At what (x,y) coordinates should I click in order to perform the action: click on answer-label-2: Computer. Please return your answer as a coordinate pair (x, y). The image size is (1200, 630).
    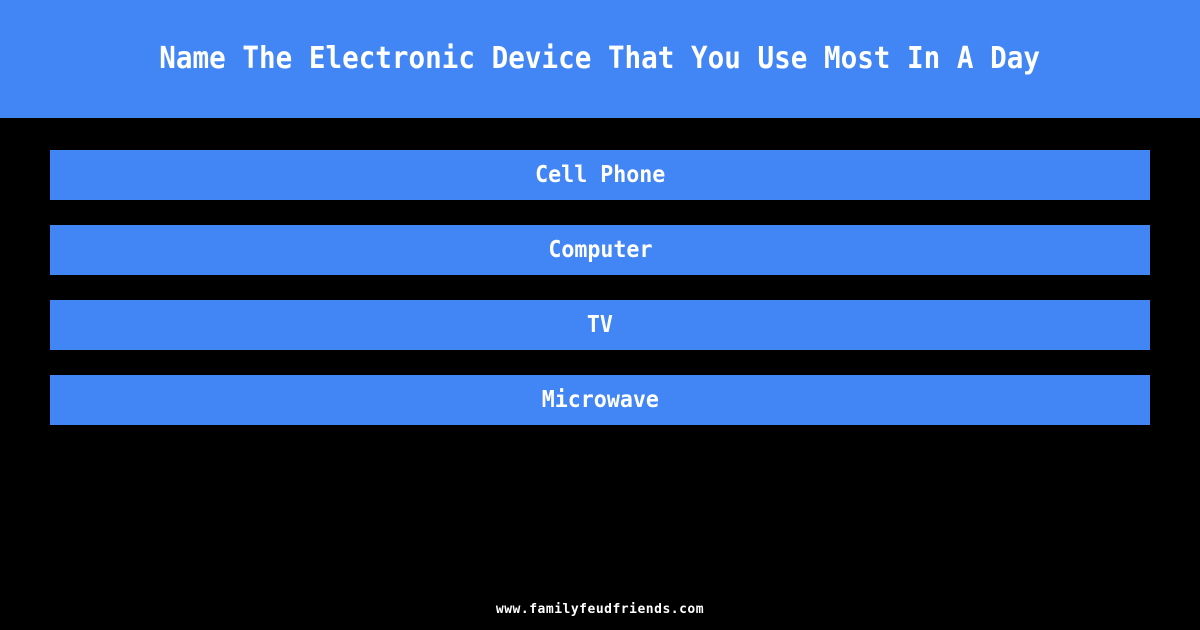
    Looking at the image, I should click on (600, 249).